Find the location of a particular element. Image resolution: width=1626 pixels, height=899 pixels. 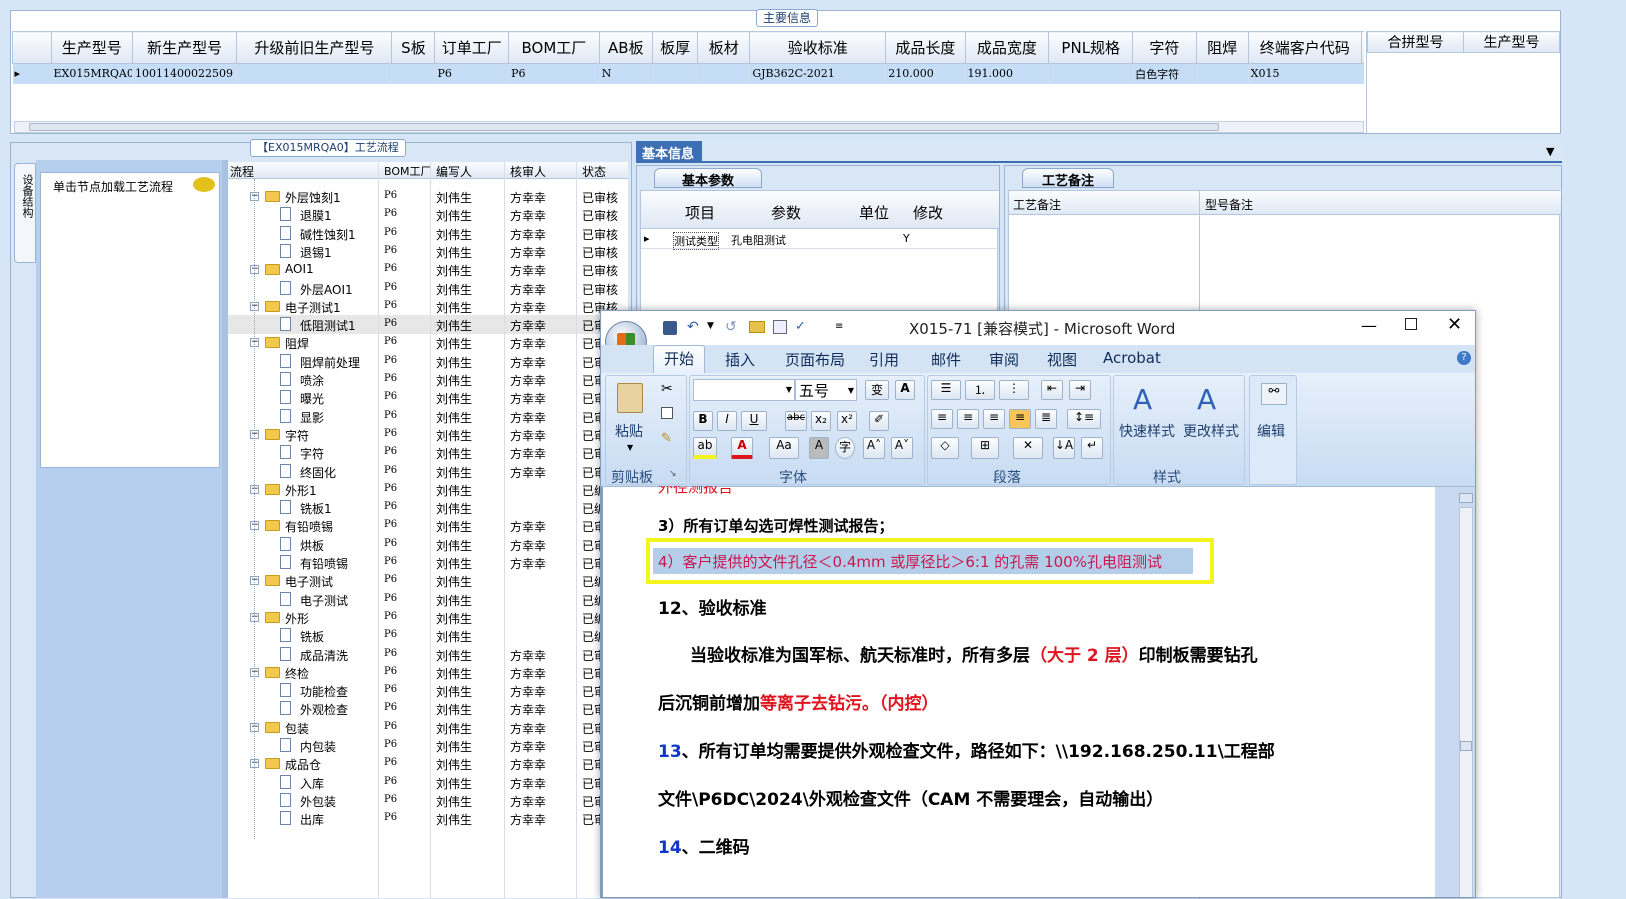

edit-button: 编辑 is located at coordinates (1271, 431).